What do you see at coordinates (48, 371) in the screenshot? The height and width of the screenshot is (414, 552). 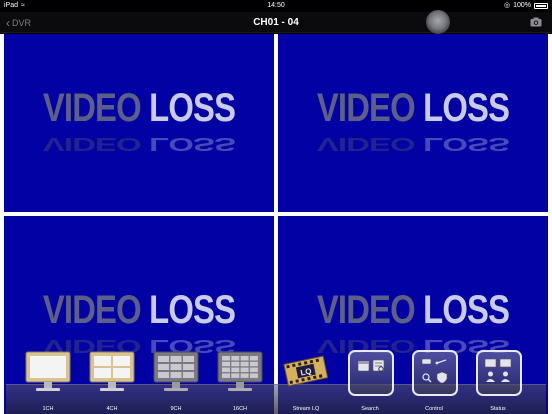 I see `monitor-1ch-icon` at bounding box center [48, 371].